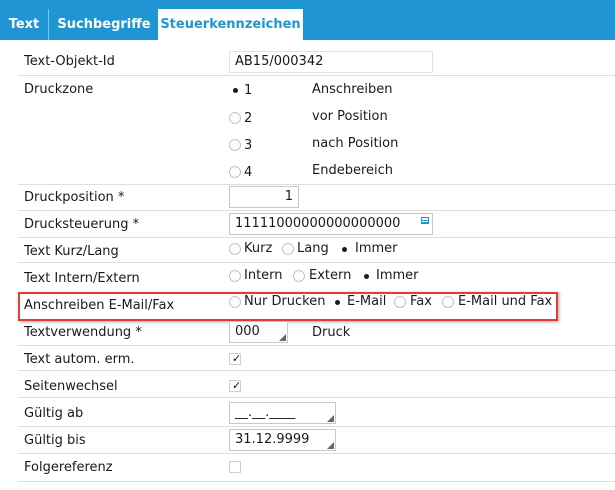  Describe the element at coordinates (344, 249) in the screenshot. I see `immer-radio-kurz-lang` at that location.